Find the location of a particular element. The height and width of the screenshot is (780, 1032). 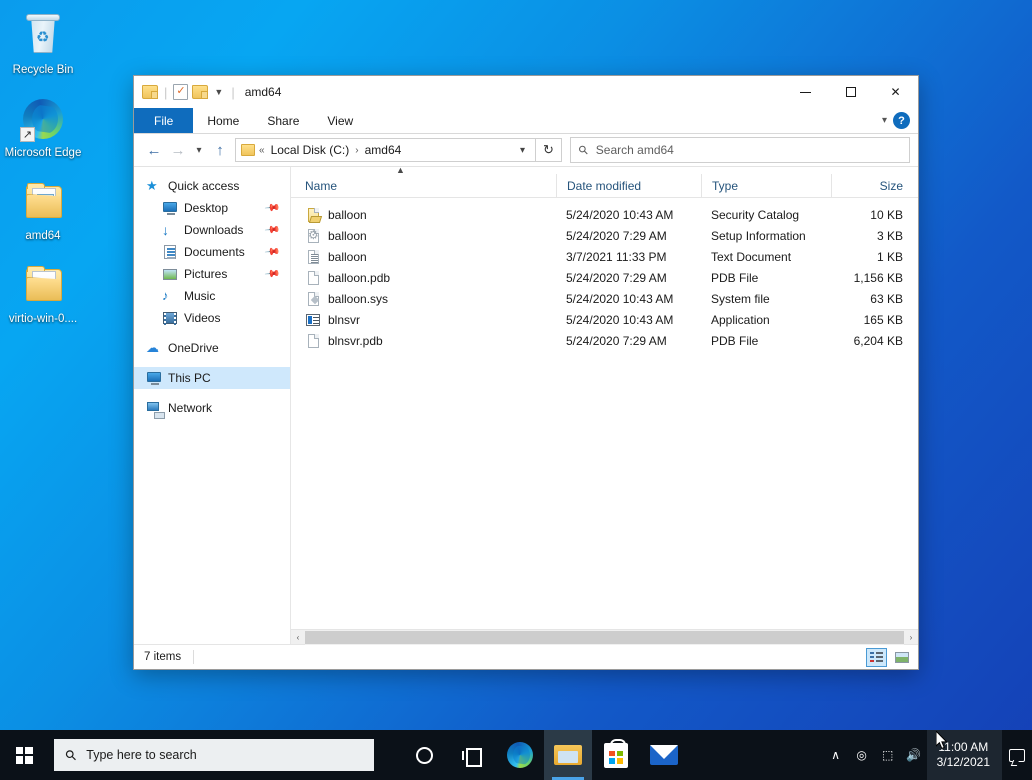

scroll-left-icon: ‹ is located at coordinates (298, 637).